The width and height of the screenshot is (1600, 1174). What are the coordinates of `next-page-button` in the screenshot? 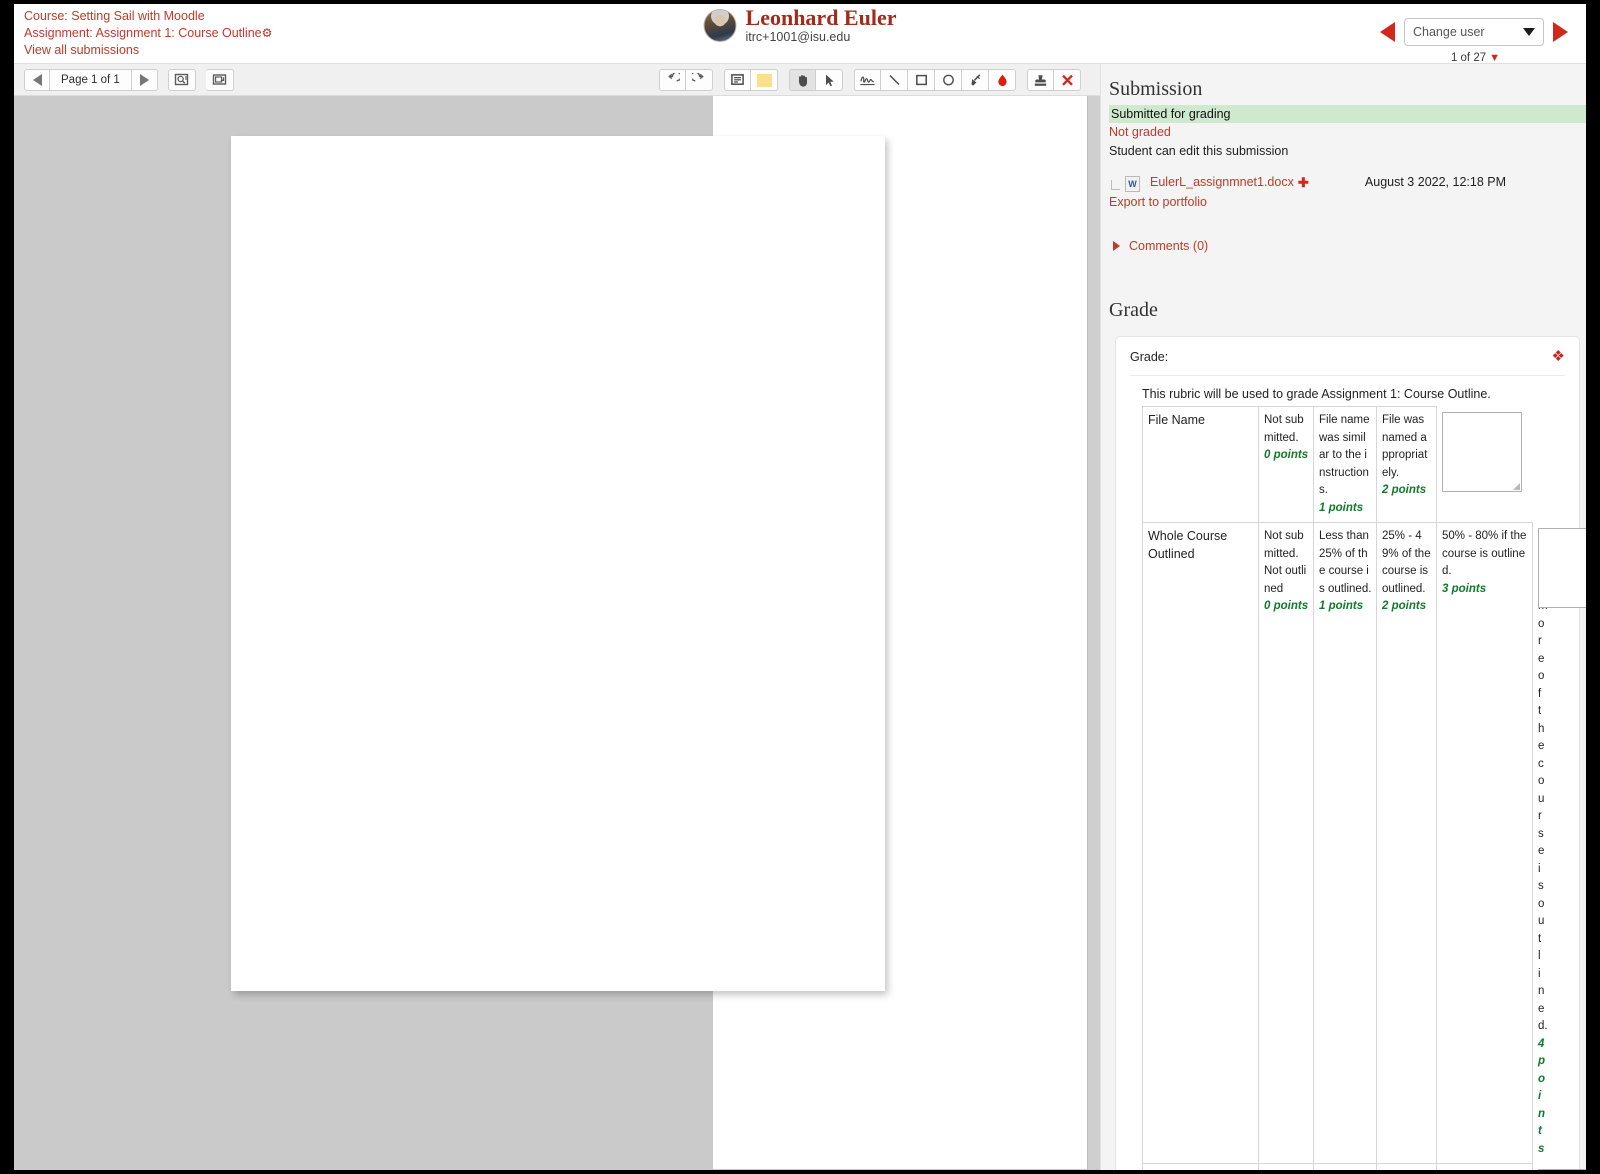 It's located at (144, 79).